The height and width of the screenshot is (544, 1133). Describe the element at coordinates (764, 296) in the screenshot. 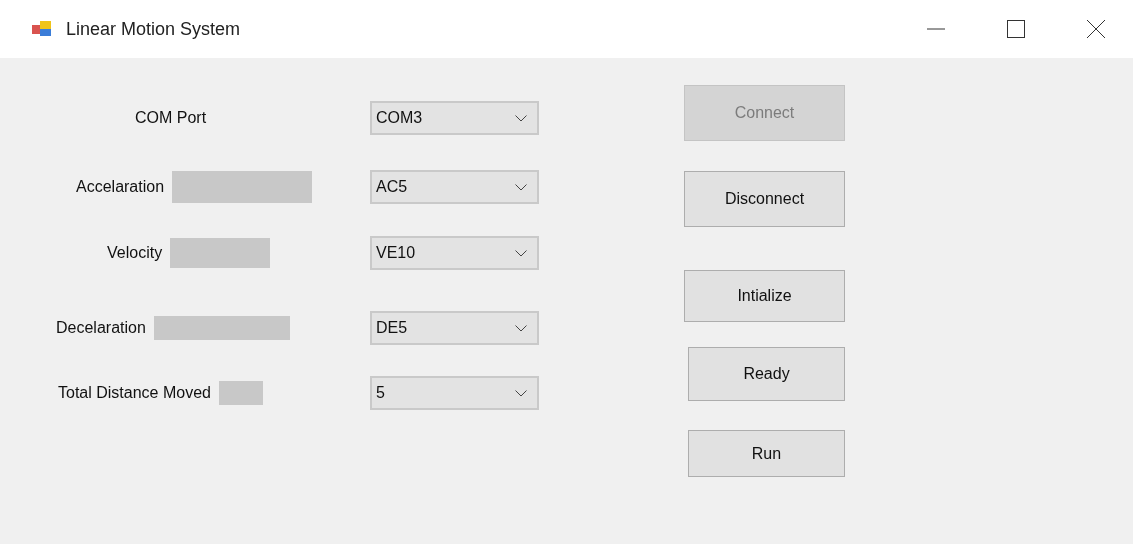

I see `action-button: Intialize` at that location.